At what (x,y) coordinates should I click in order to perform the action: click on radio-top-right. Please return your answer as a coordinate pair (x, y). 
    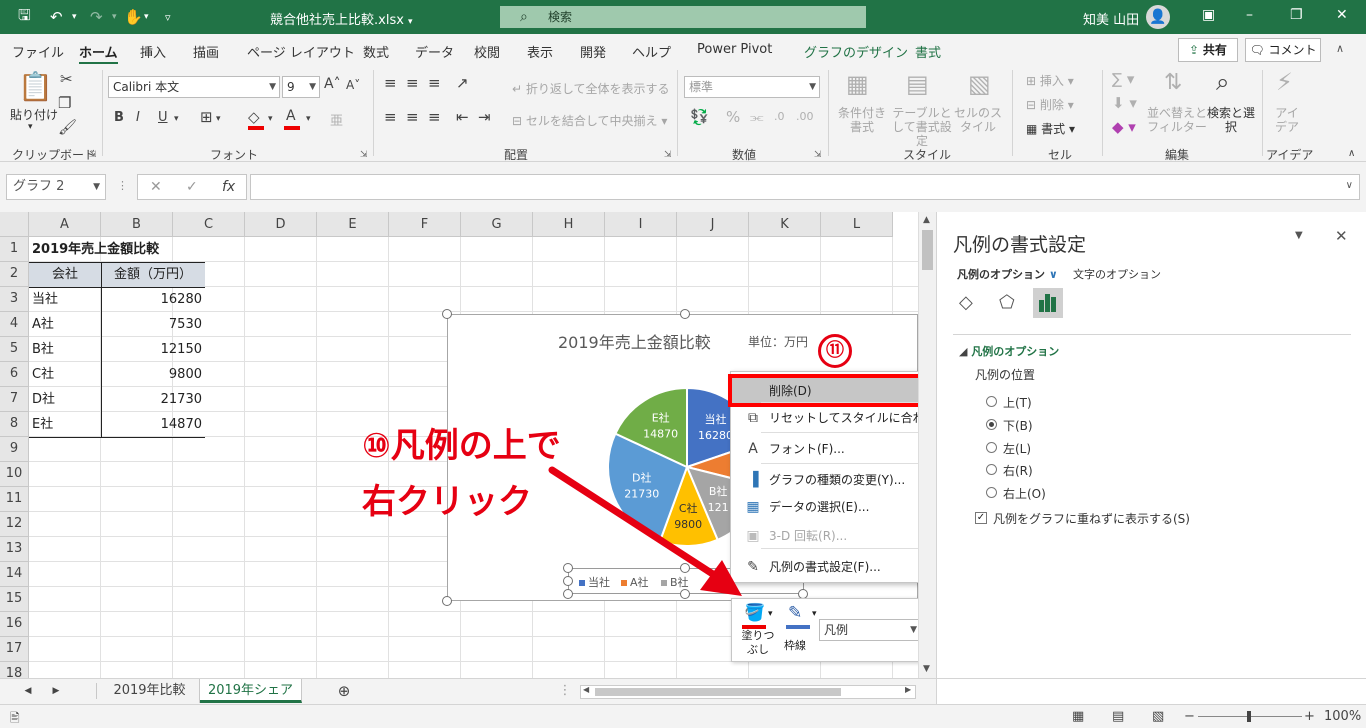
    Looking at the image, I should click on (991, 492).